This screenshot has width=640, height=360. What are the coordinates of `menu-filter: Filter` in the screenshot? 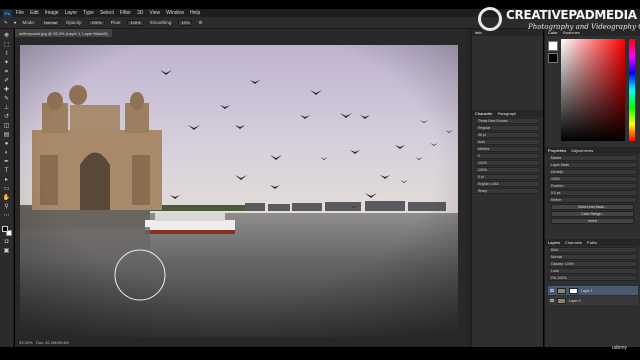 It's located at (125, 13).